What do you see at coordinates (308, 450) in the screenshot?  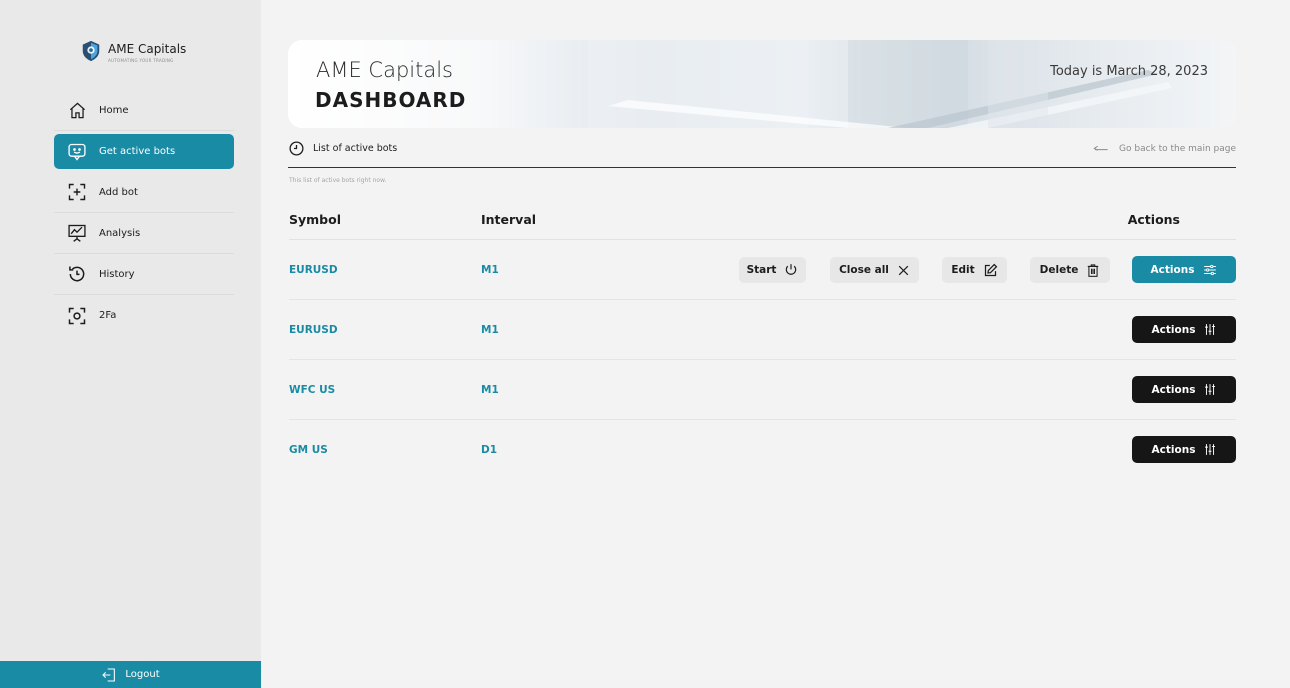 I see `cell-symbol: GM US` at bounding box center [308, 450].